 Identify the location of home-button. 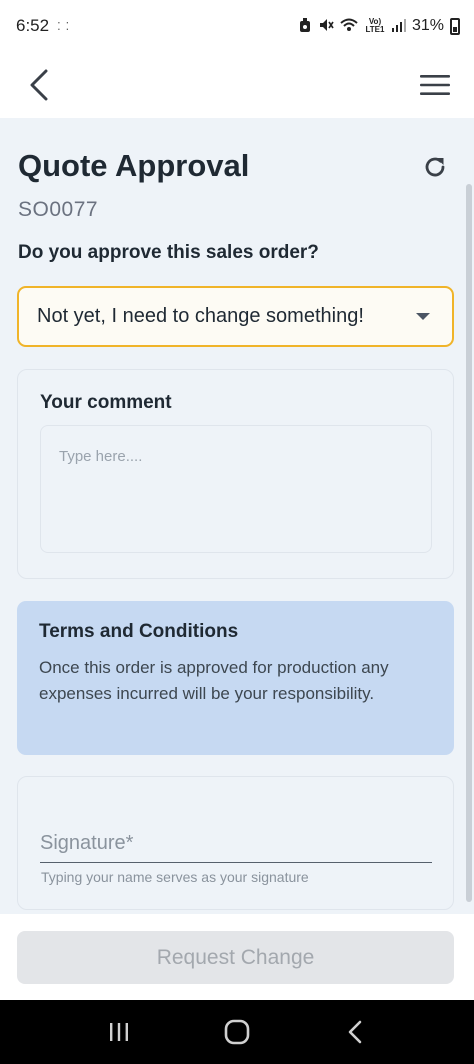
(237, 1032).